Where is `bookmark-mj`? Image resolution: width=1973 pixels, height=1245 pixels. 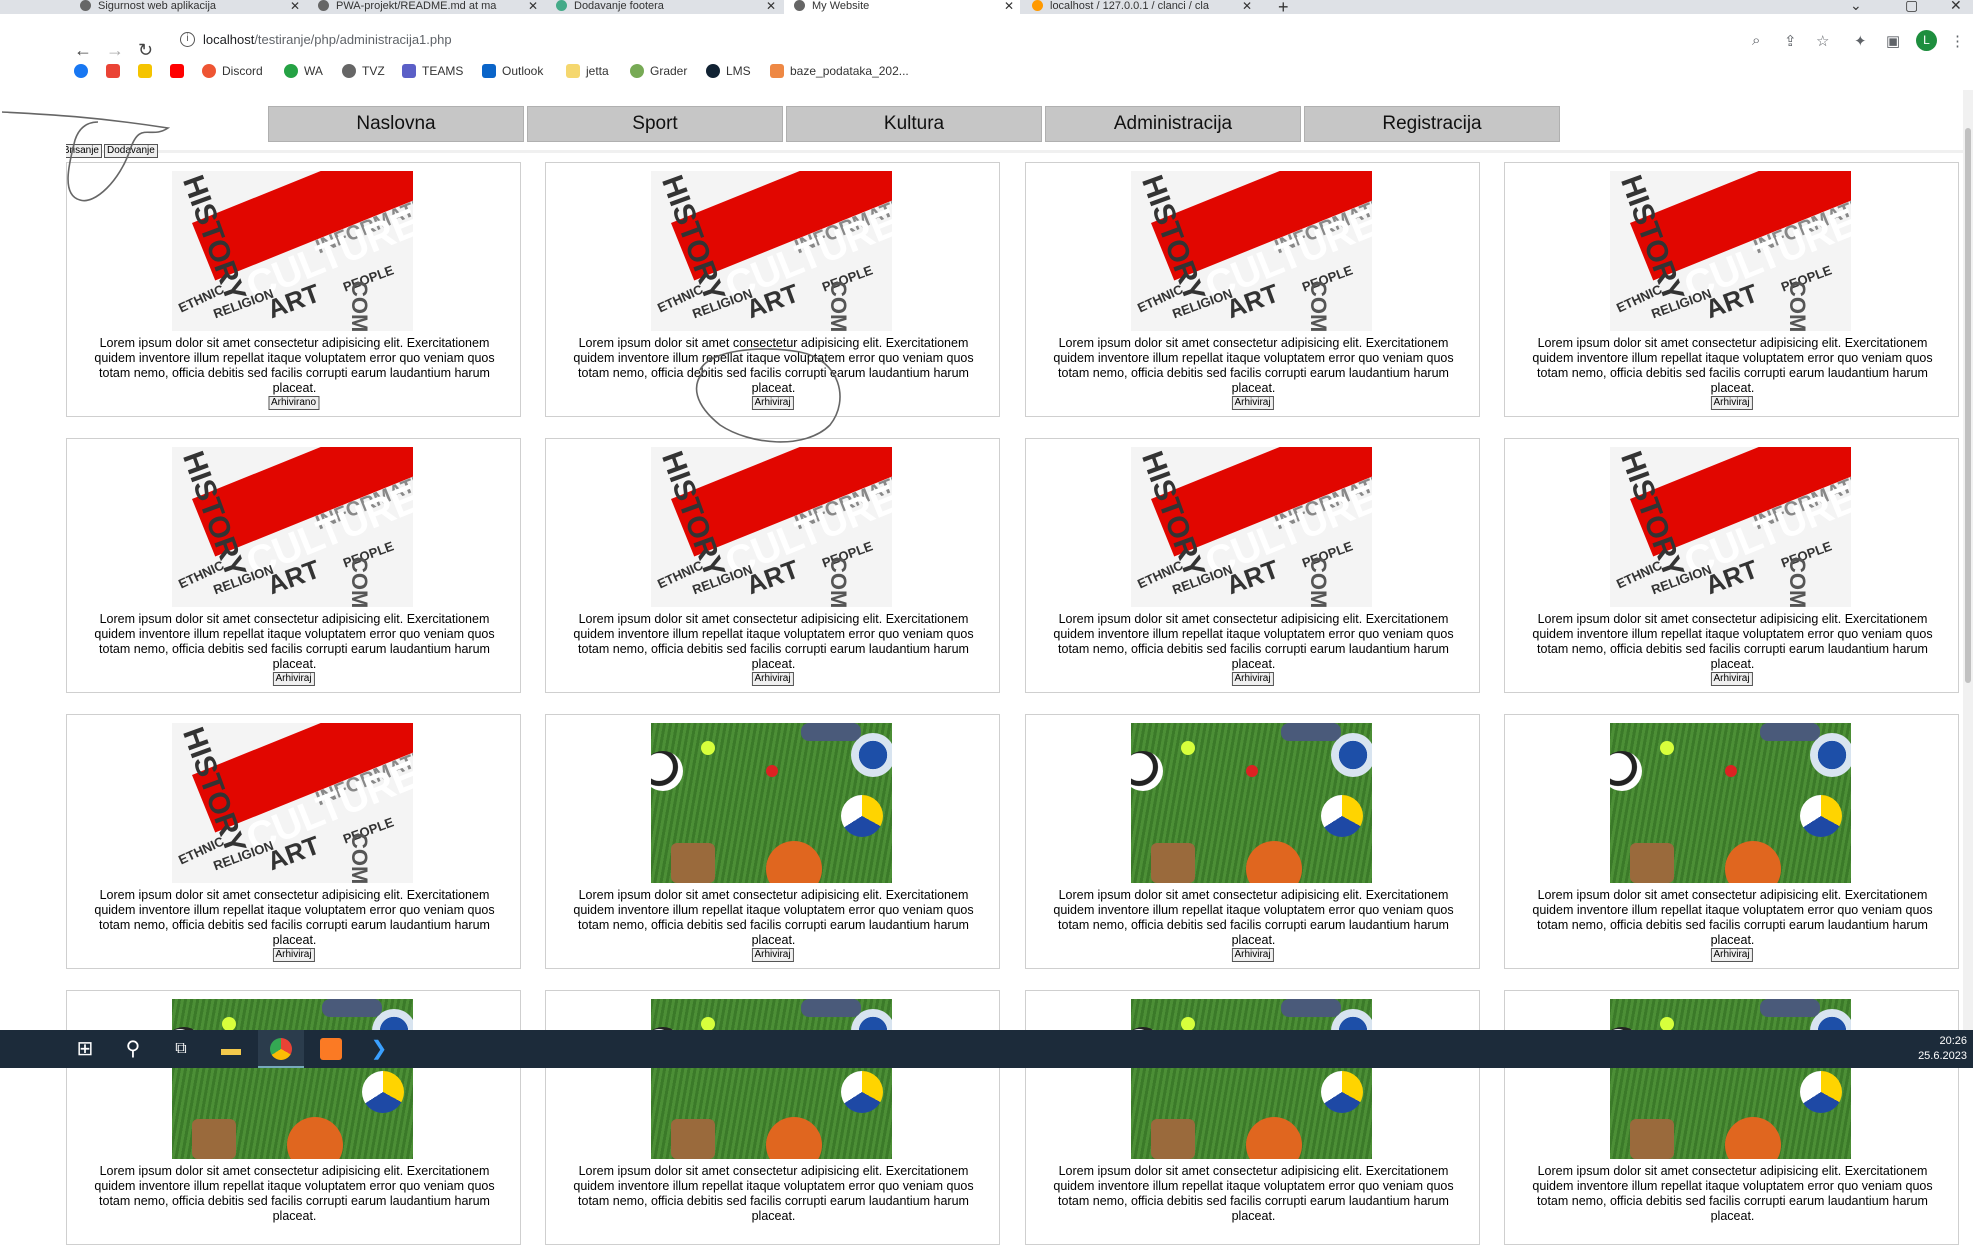
bookmark-mj is located at coordinates (148, 71).